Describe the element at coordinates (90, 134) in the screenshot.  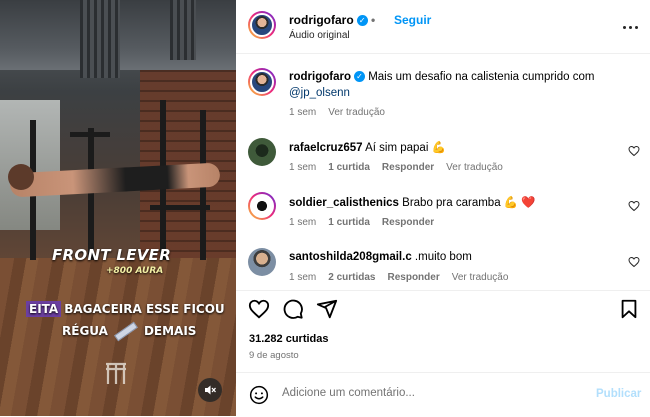
I see `pull-up-bar` at that location.